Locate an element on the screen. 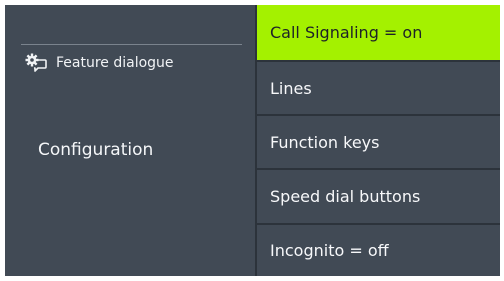 The image size is (504, 281). feature-dialogue-row: Feature dialogue is located at coordinates (99, 63).